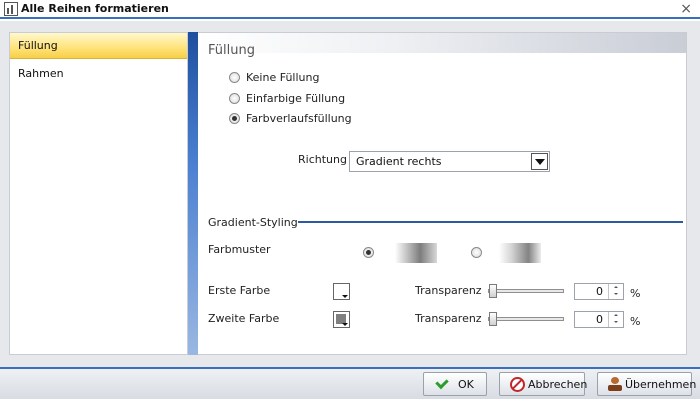  Describe the element at coordinates (466, 384) in the screenshot. I see `ok-button-label: OK` at that location.